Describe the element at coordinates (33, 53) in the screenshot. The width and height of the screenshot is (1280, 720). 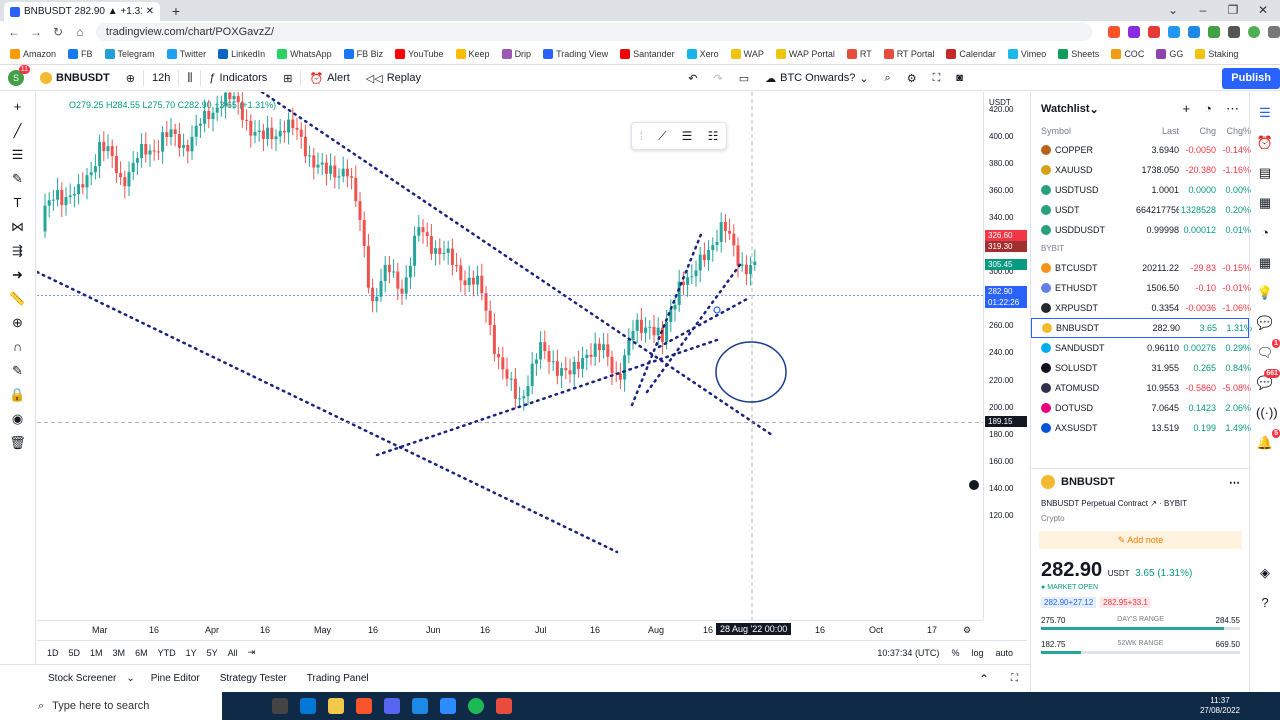
I see `bookmark-item: Amazon` at that location.